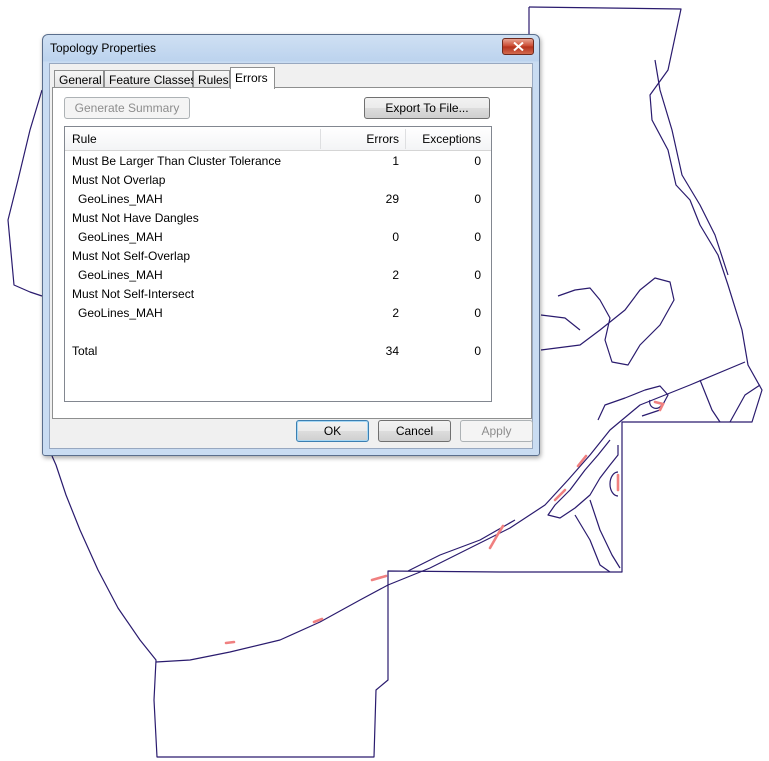 This screenshot has height=761, width=769. I want to click on total-errors: 34, so click(392, 351).